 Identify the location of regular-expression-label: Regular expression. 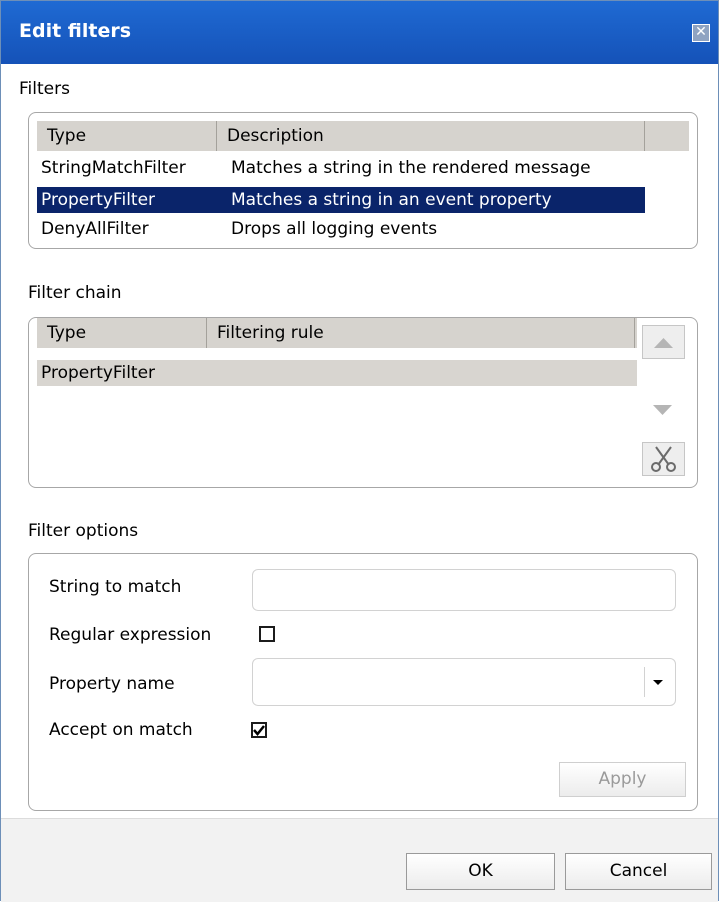
(130, 635).